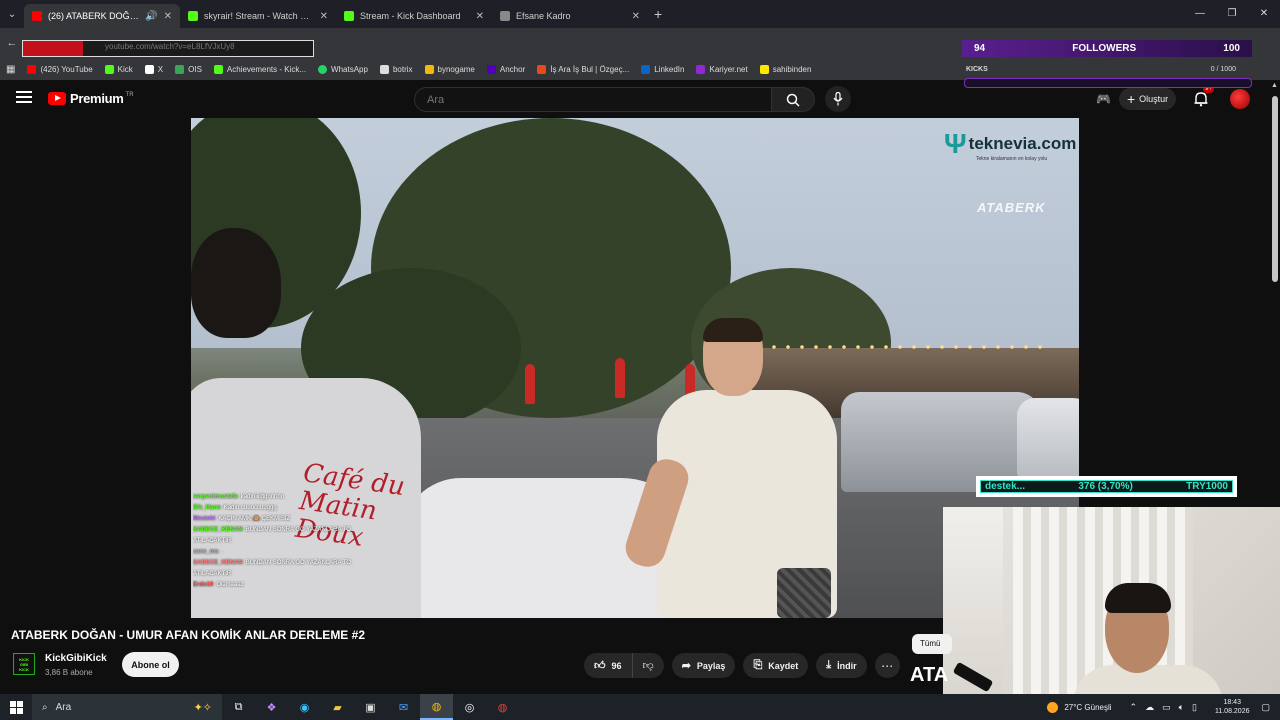  Describe the element at coordinates (337, 707) in the screenshot. I see `file-explorer-icon: ▰` at that location.